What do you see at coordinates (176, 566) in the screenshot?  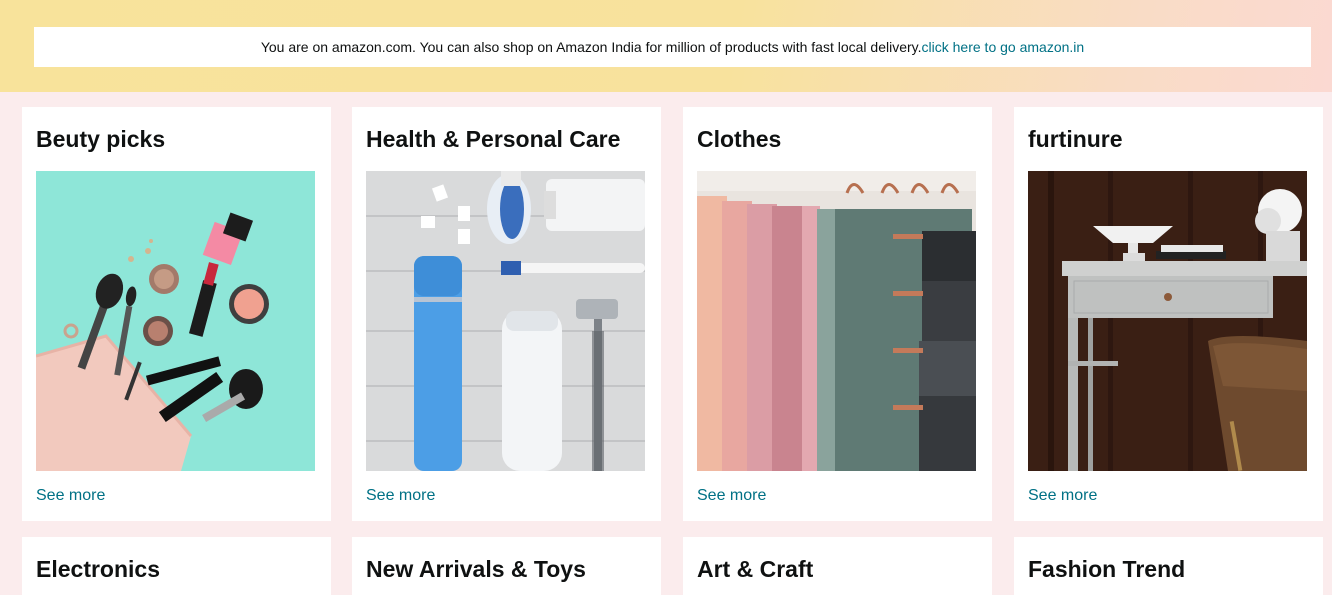 I see `category-card-electronics: Electronics` at bounding box center [176, 566].